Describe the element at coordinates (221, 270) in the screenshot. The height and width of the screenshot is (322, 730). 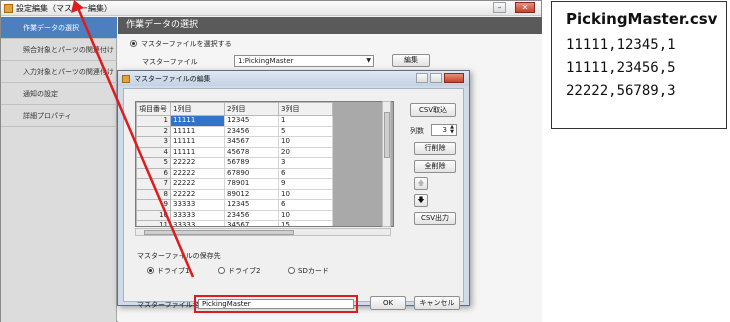
I see `drive2-radio` at that location.